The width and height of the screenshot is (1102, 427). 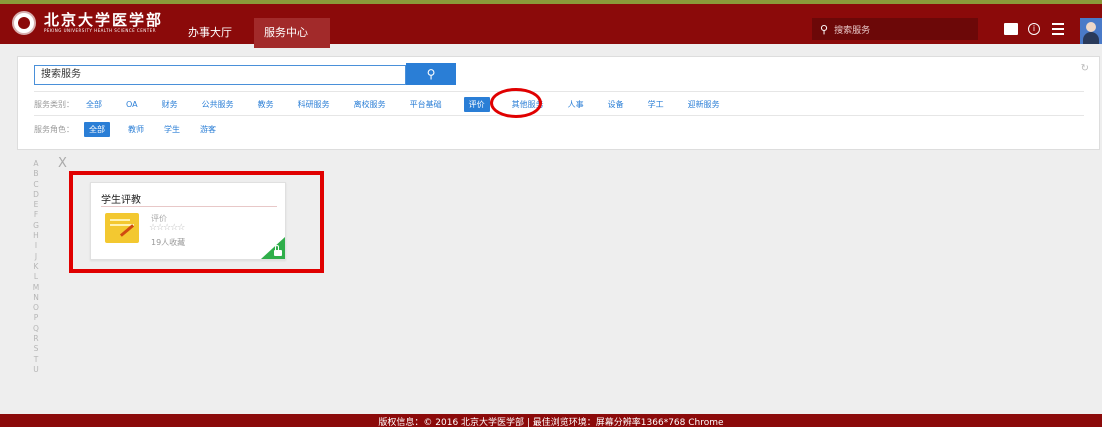 I want to click on alpha-letter: K, so click(x=36, y=267).